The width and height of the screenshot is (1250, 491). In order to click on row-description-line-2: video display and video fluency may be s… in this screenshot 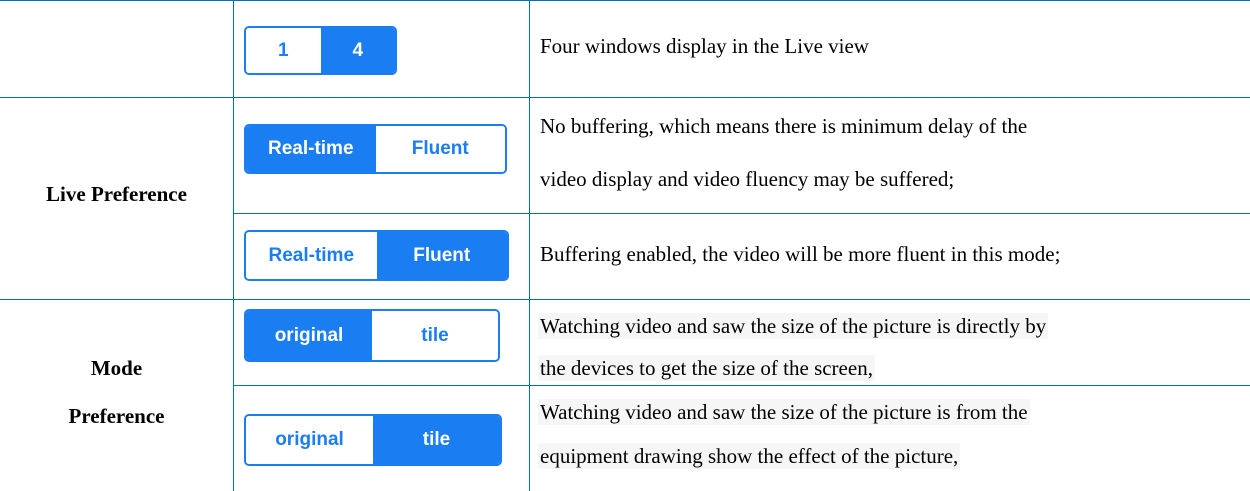, I will do `click(747, 179)`.